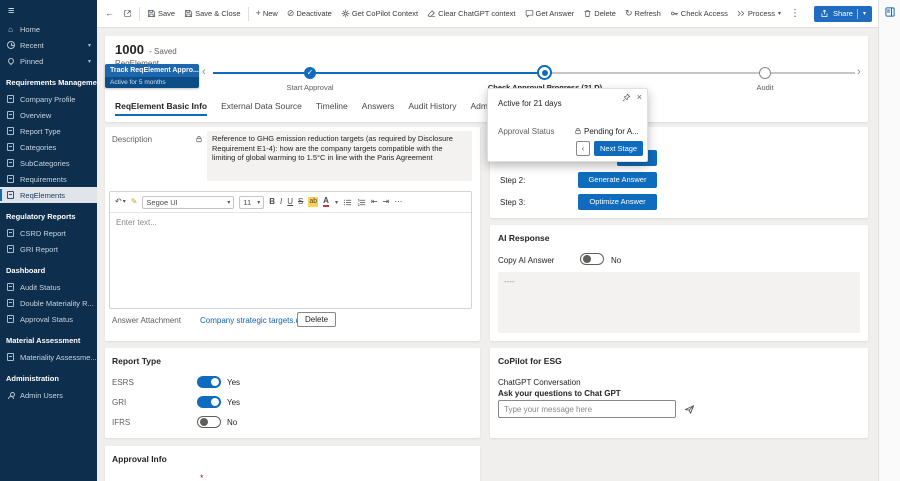 The height and width of the screenshot is (481, 900). Describe the element at coordinates (313, 202) in the screenshot. I see `highlight-button: ab` at that location.